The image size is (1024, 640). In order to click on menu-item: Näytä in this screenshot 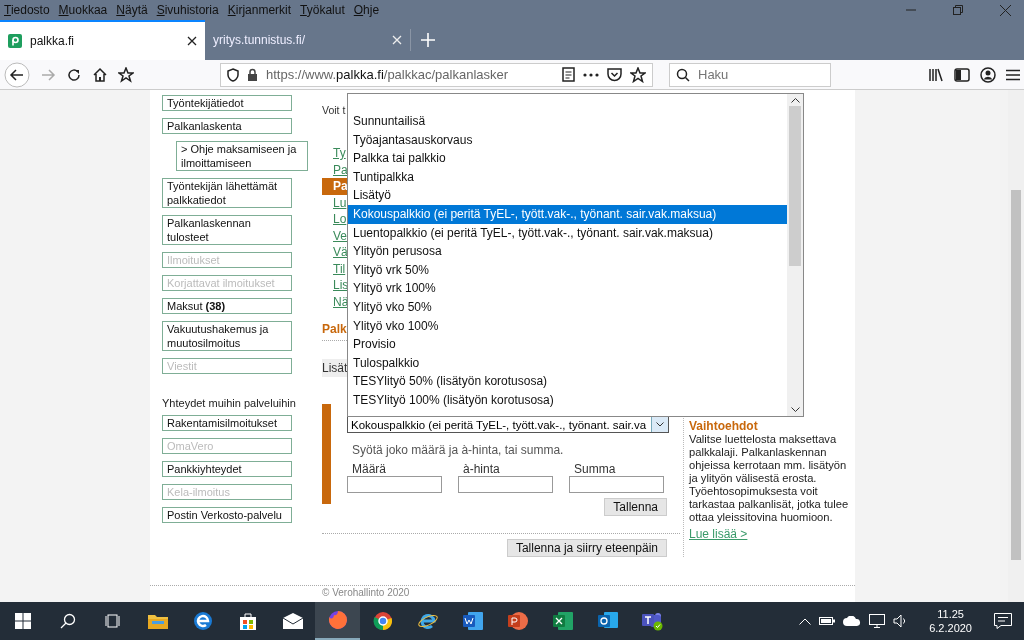, I will do `click(132, 10)`.